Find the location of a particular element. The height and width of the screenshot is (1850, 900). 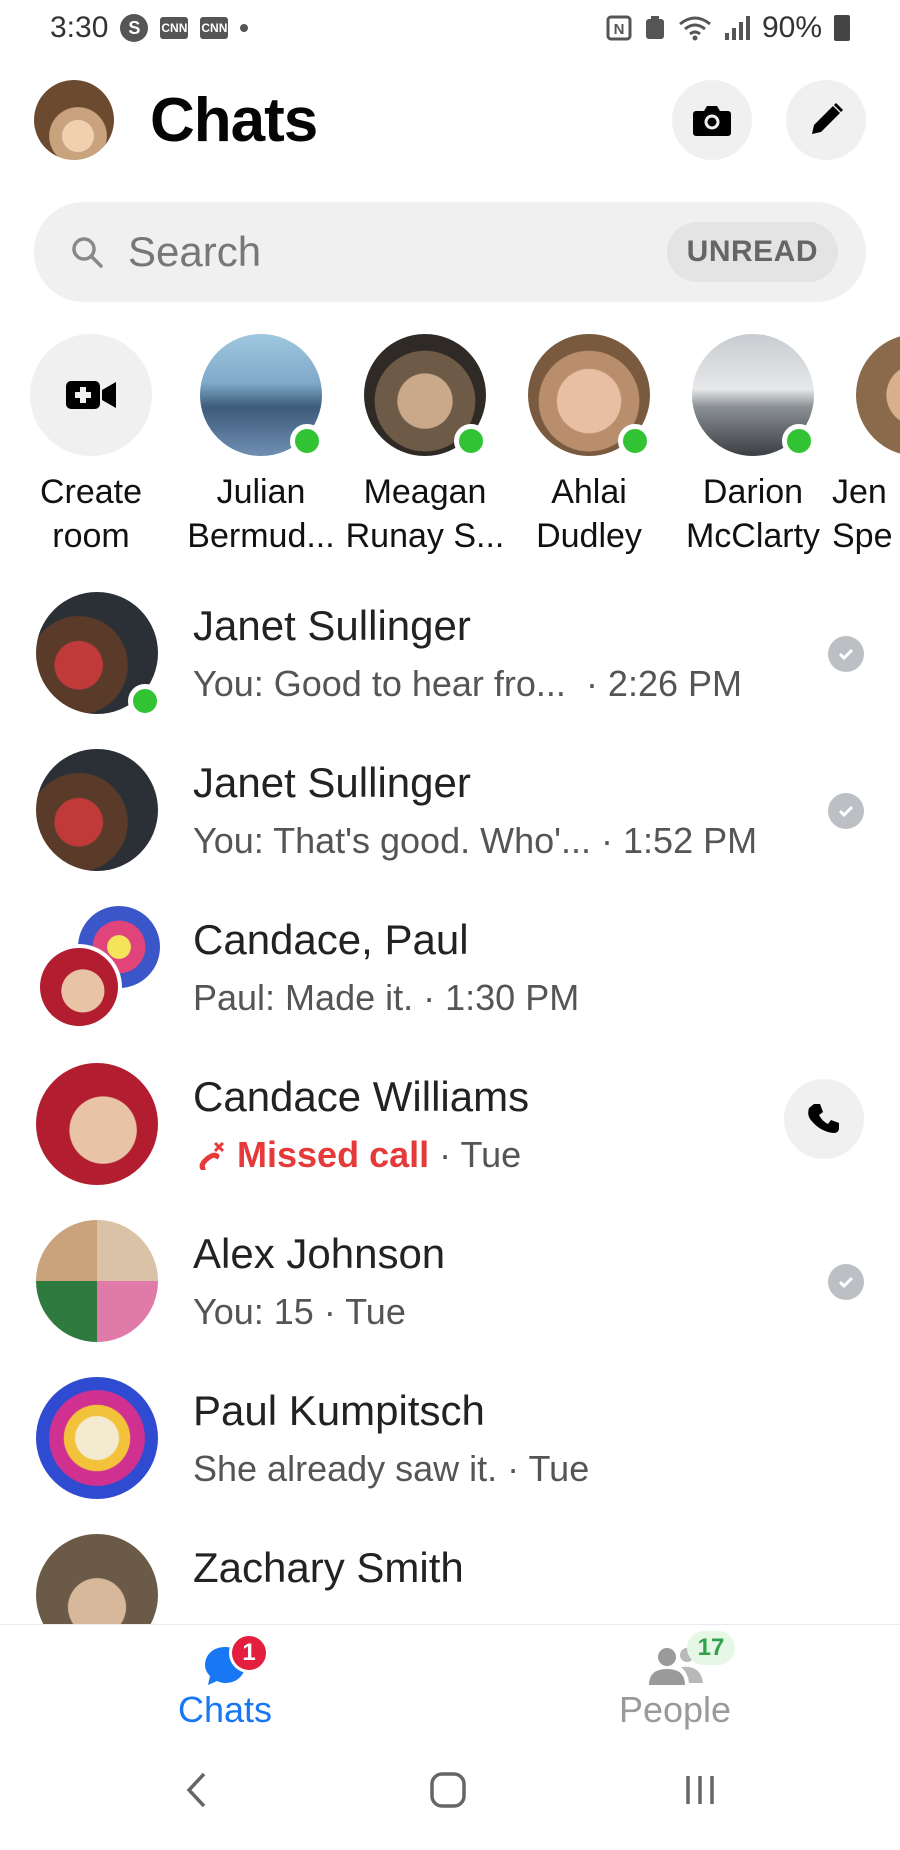

chat-preview-text: She already saw it. is located at coordinates (345, 1468).